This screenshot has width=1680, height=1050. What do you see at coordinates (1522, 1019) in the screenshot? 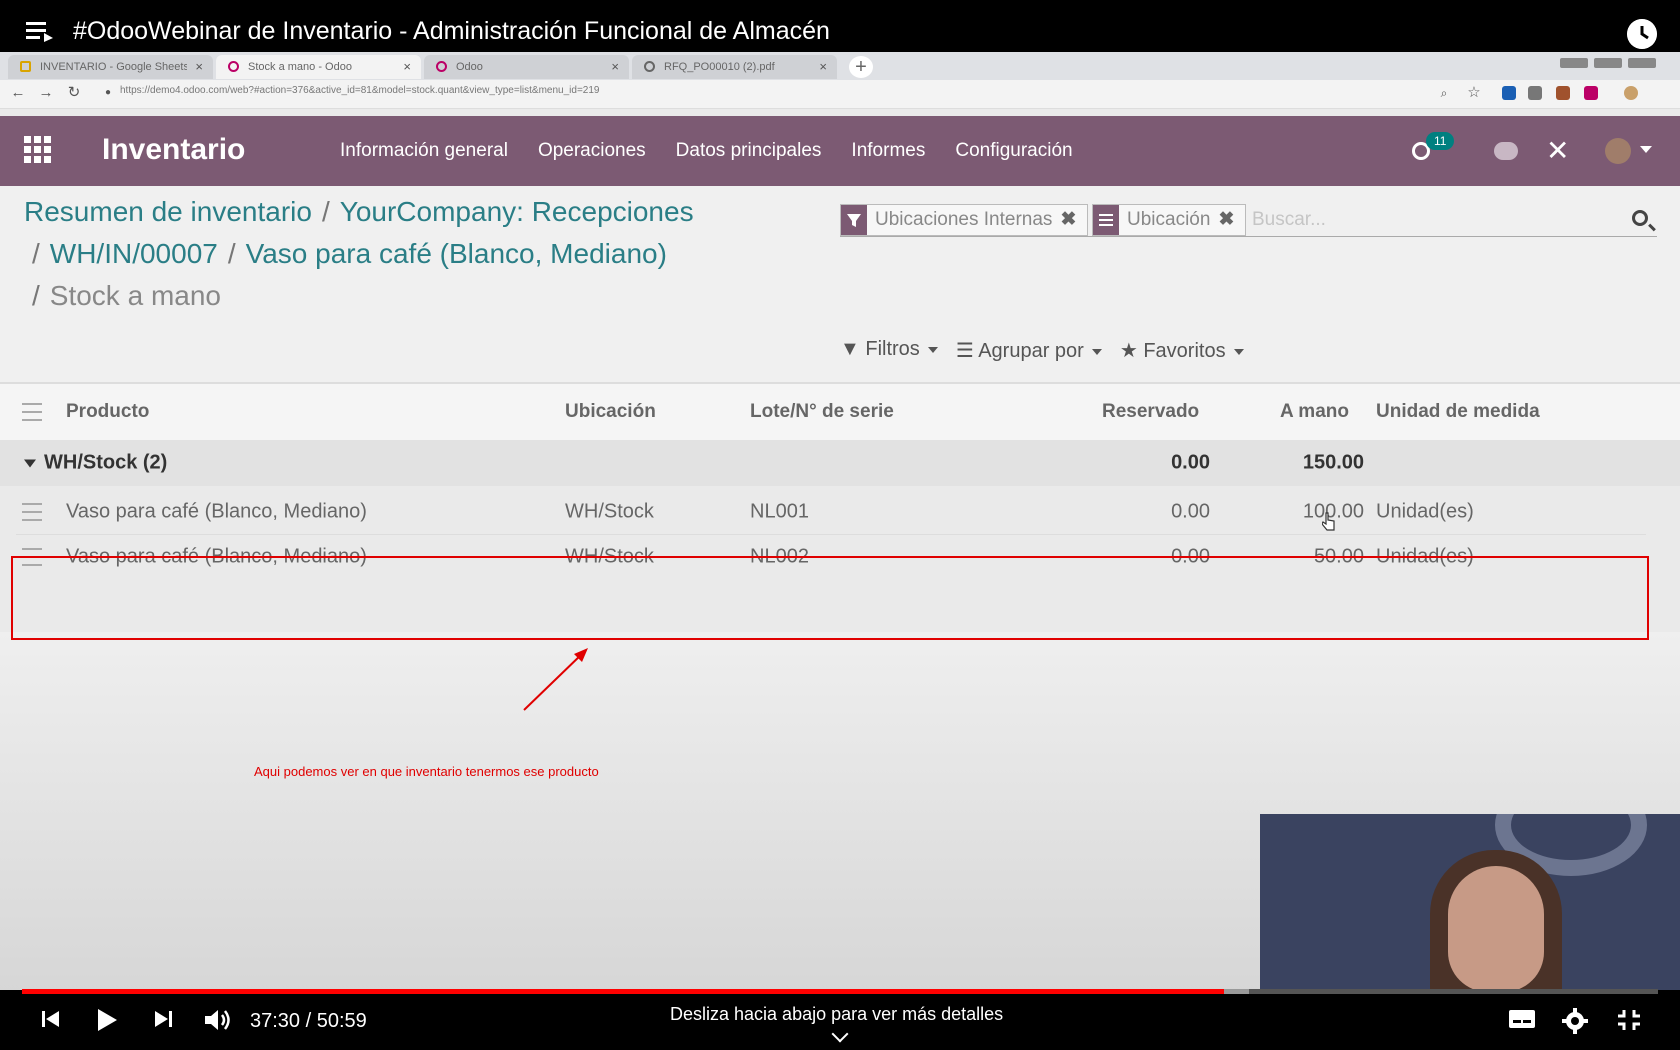
I see `subtitles-icon` at bounding box center [1522, 1019].